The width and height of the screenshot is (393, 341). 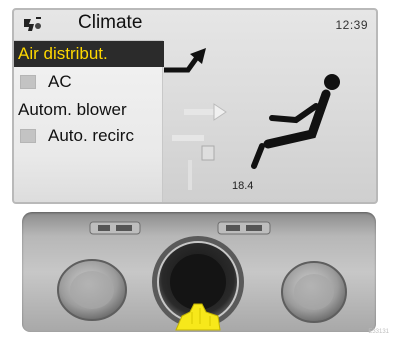 I want to click on left-knob-icon, so click(x=92, y=290).